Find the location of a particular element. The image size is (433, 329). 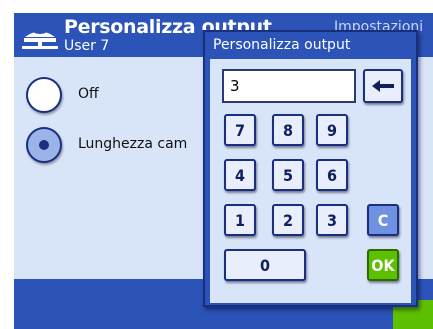

option-off-label: Off is located at coordinates (88, 94).